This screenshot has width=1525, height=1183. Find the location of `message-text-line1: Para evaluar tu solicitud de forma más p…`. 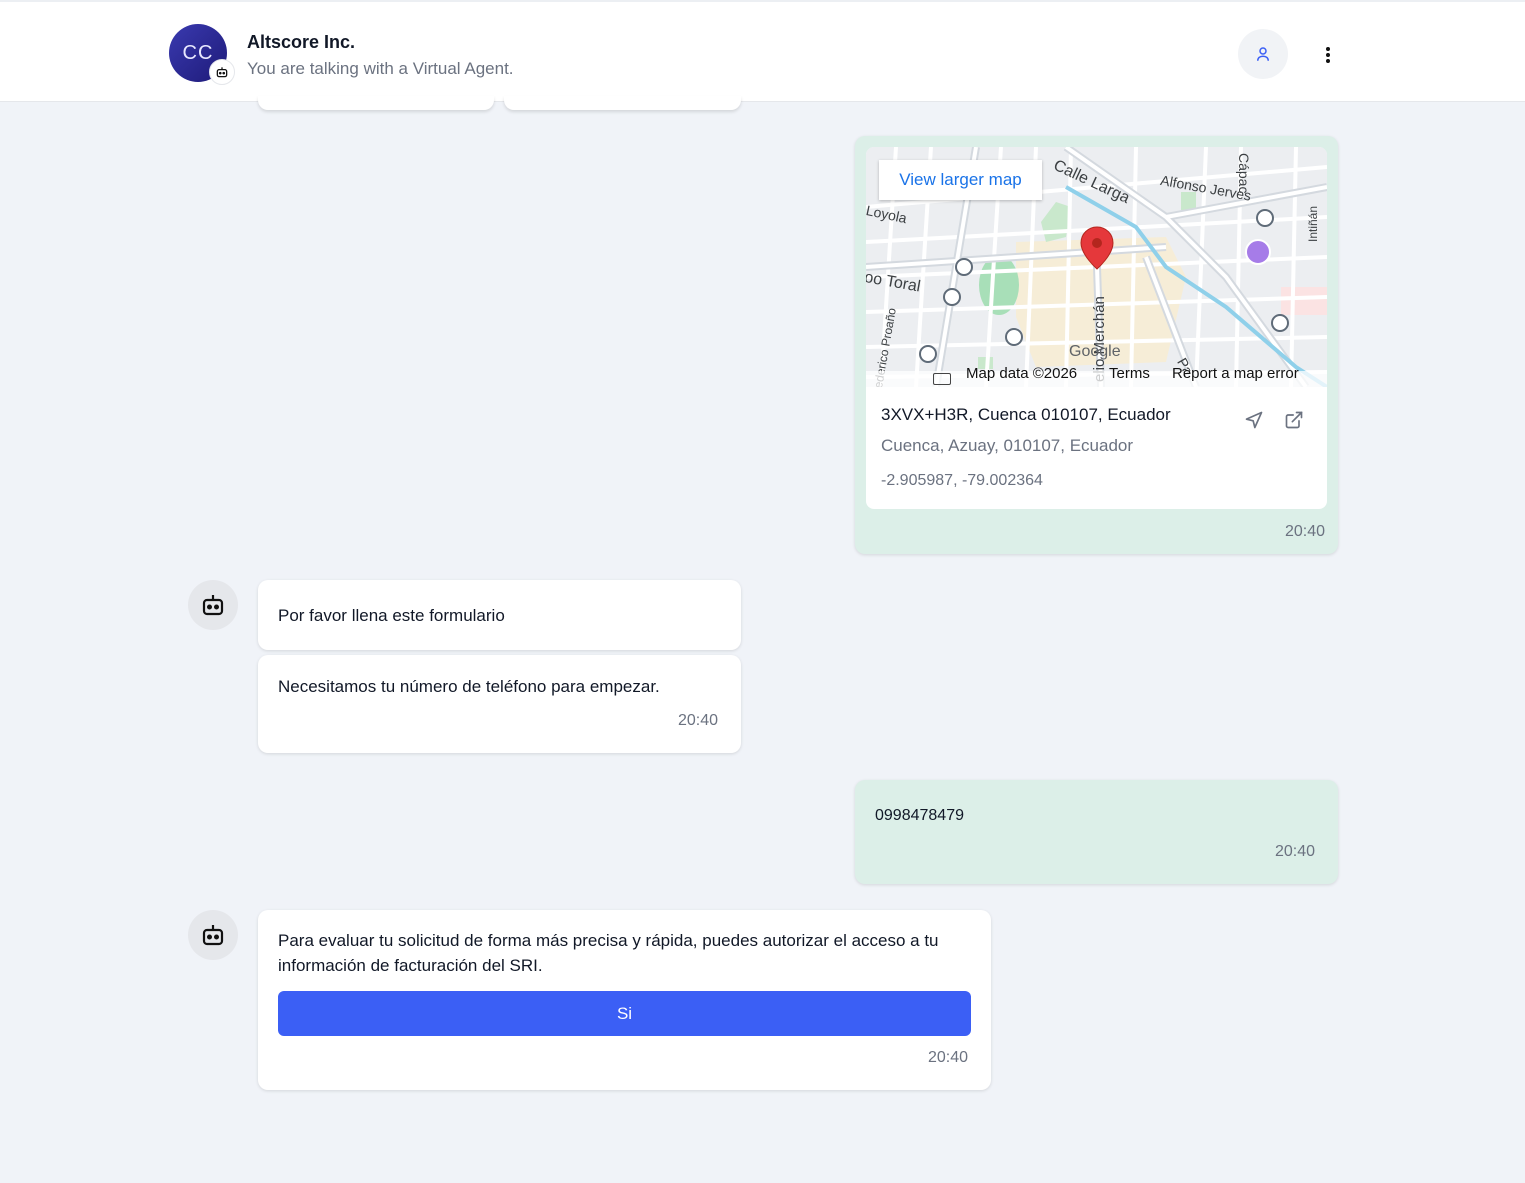

message-text-line1: Para evaluar tu solicitud de forma más p… is located at coordinates (608, 940).